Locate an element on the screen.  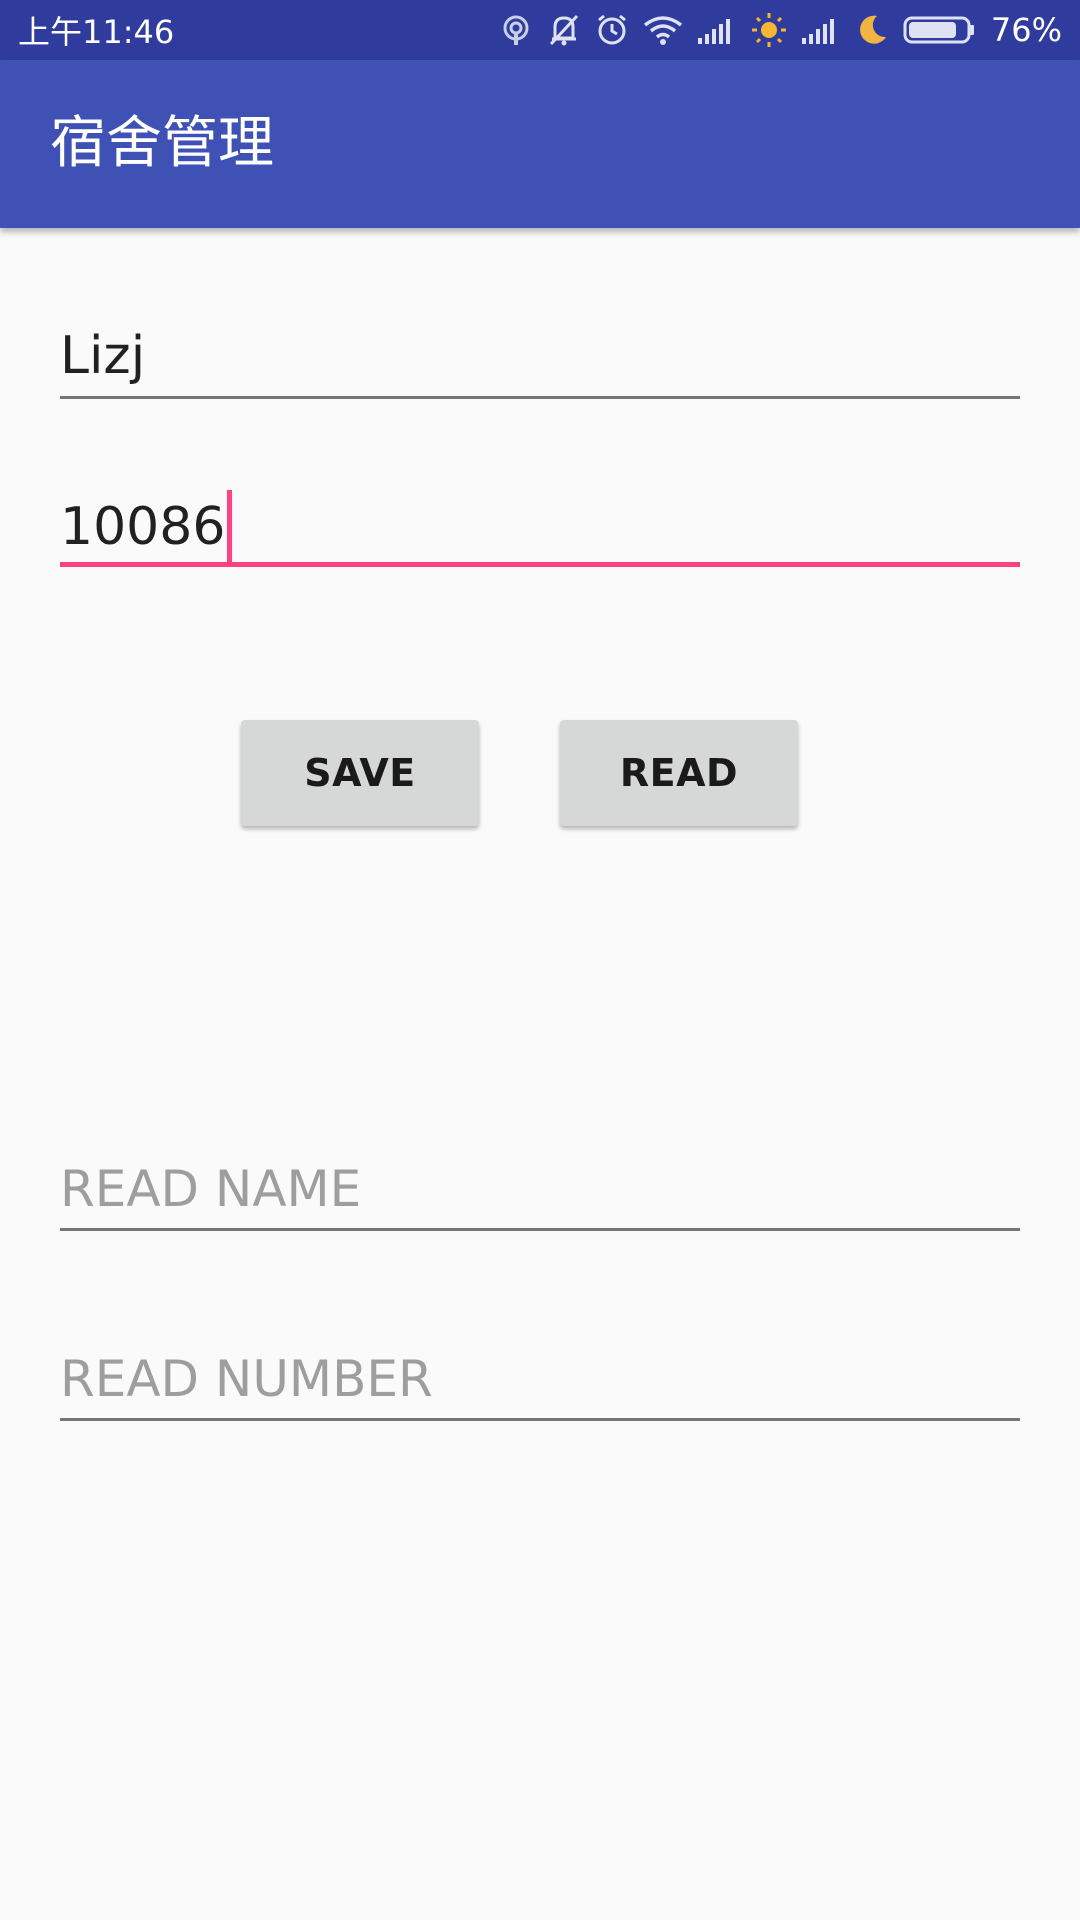
read-name-hint: READ NAME is located at coordinates (211, 1189).